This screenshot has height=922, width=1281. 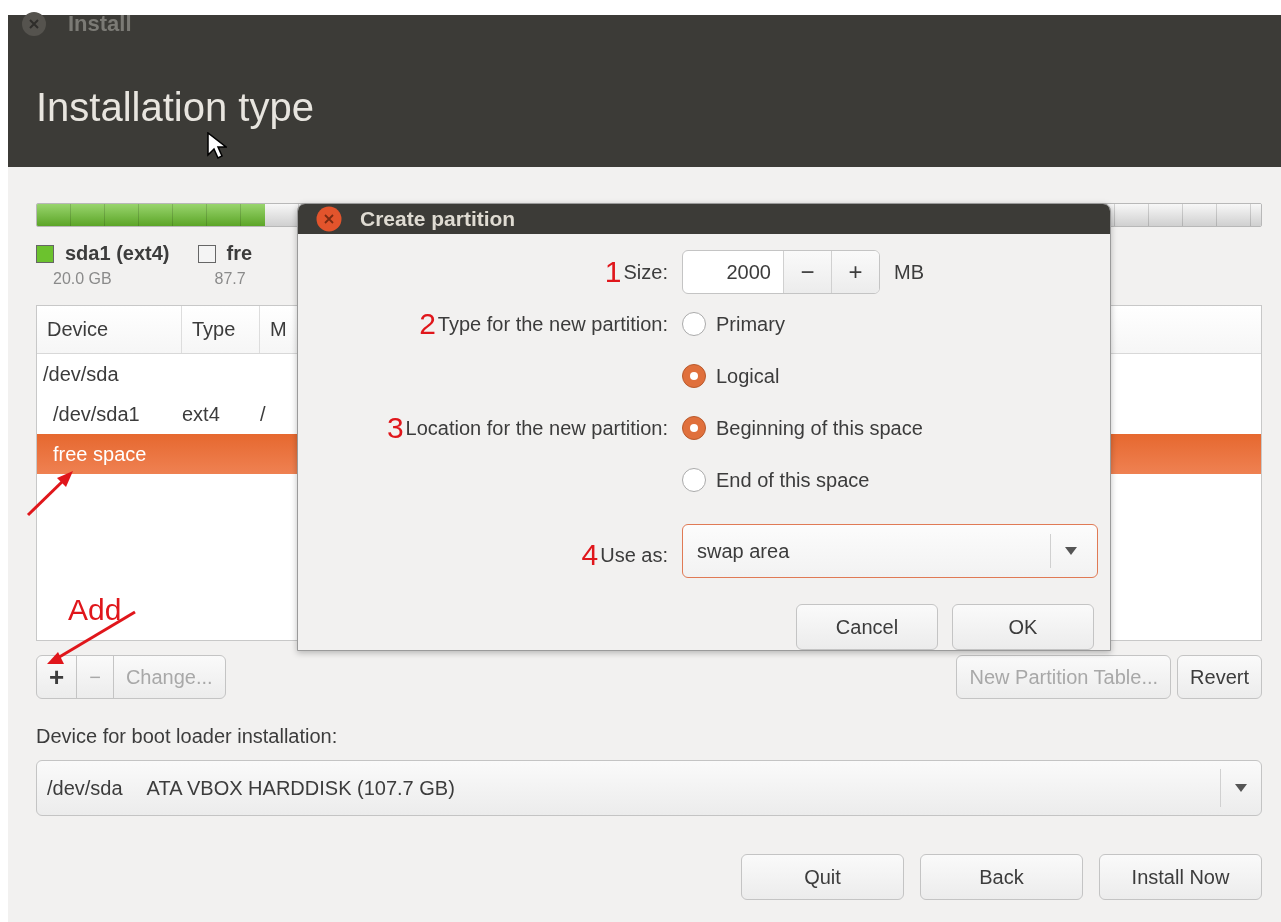 What do you see at coordinates (1219, 677) in the screenshot?
I see `toolbar-button: Revert` at bounding box center [1219, 677].